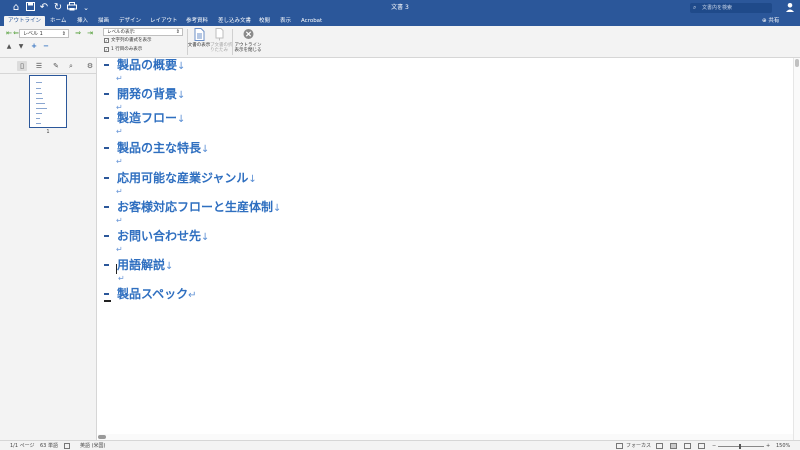 This screenshot has height=450, width=800. I want to click on zoom-slider, so click(741, 446).